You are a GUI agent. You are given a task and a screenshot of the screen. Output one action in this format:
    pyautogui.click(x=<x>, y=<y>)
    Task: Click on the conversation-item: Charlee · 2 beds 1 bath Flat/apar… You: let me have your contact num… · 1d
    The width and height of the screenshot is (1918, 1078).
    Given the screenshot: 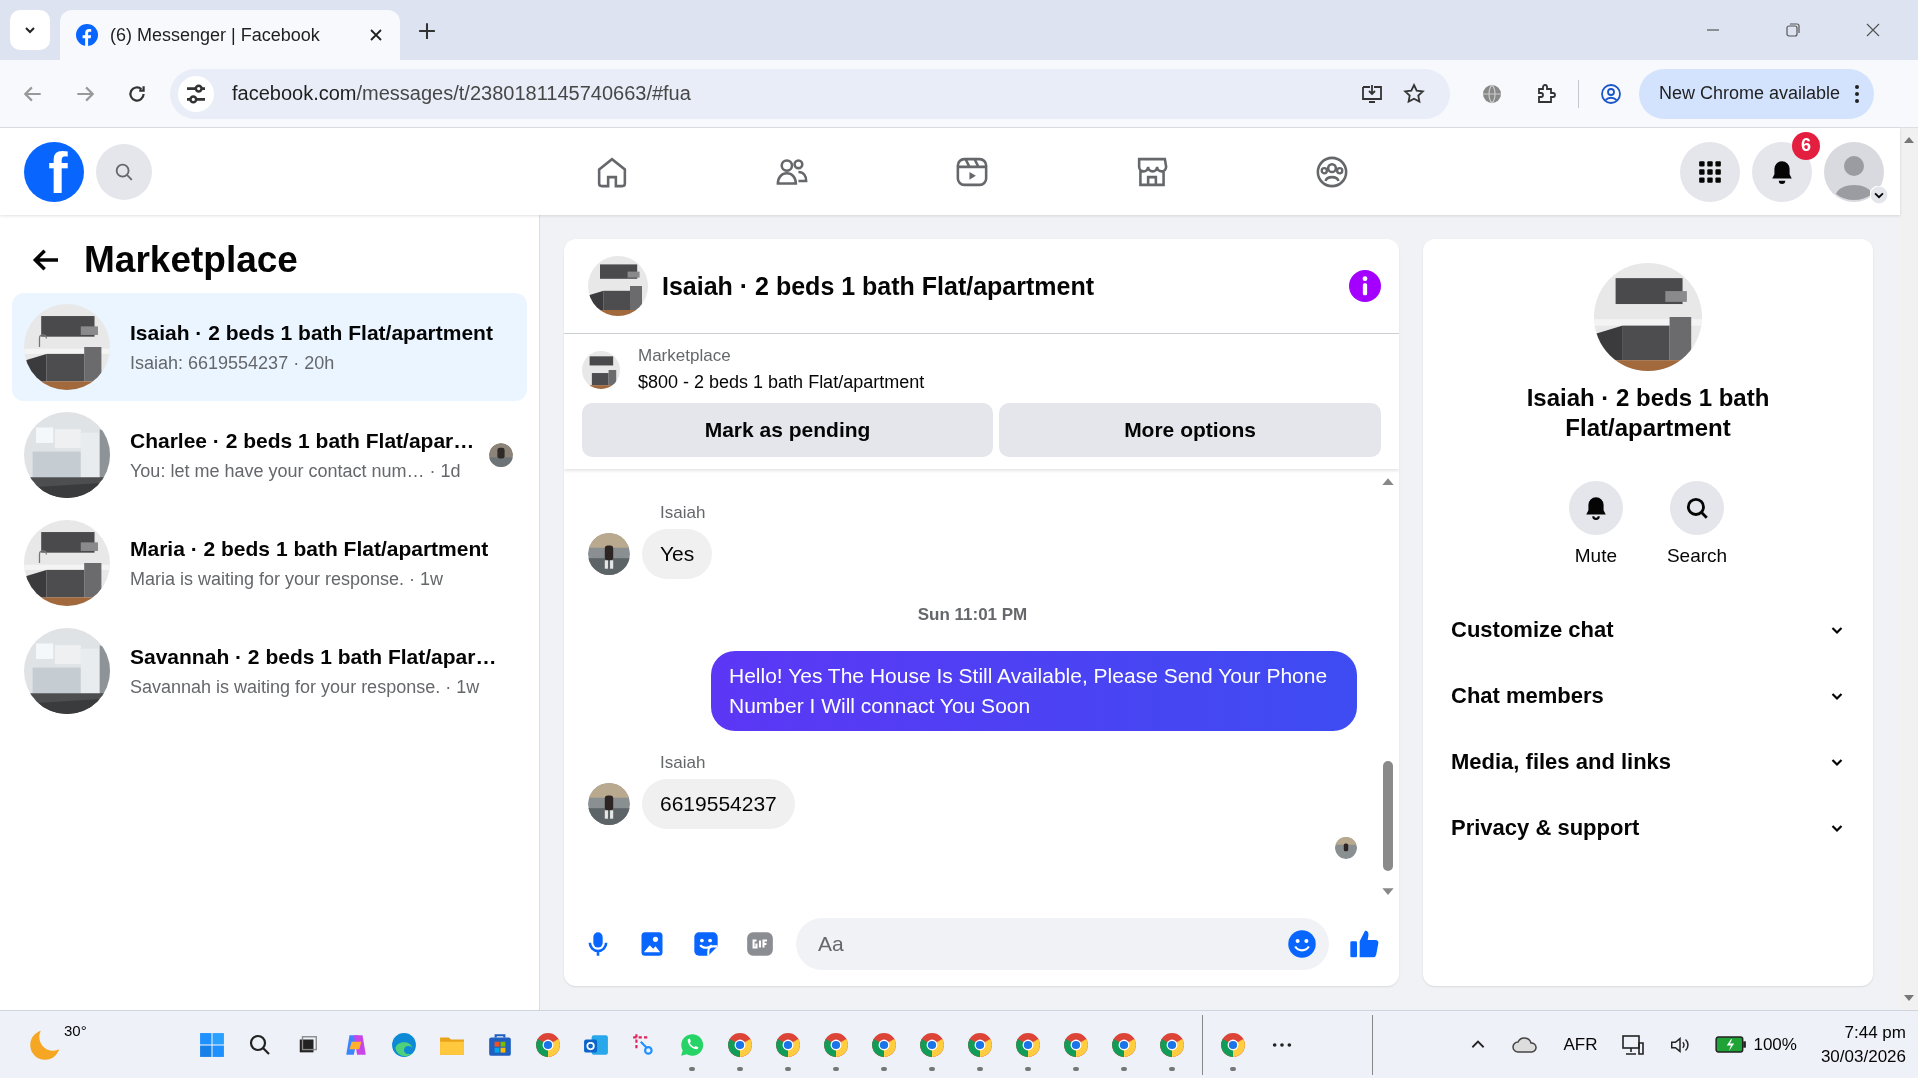 What is the action you would take?
    pyautogui.click(x=269, y=455)
    